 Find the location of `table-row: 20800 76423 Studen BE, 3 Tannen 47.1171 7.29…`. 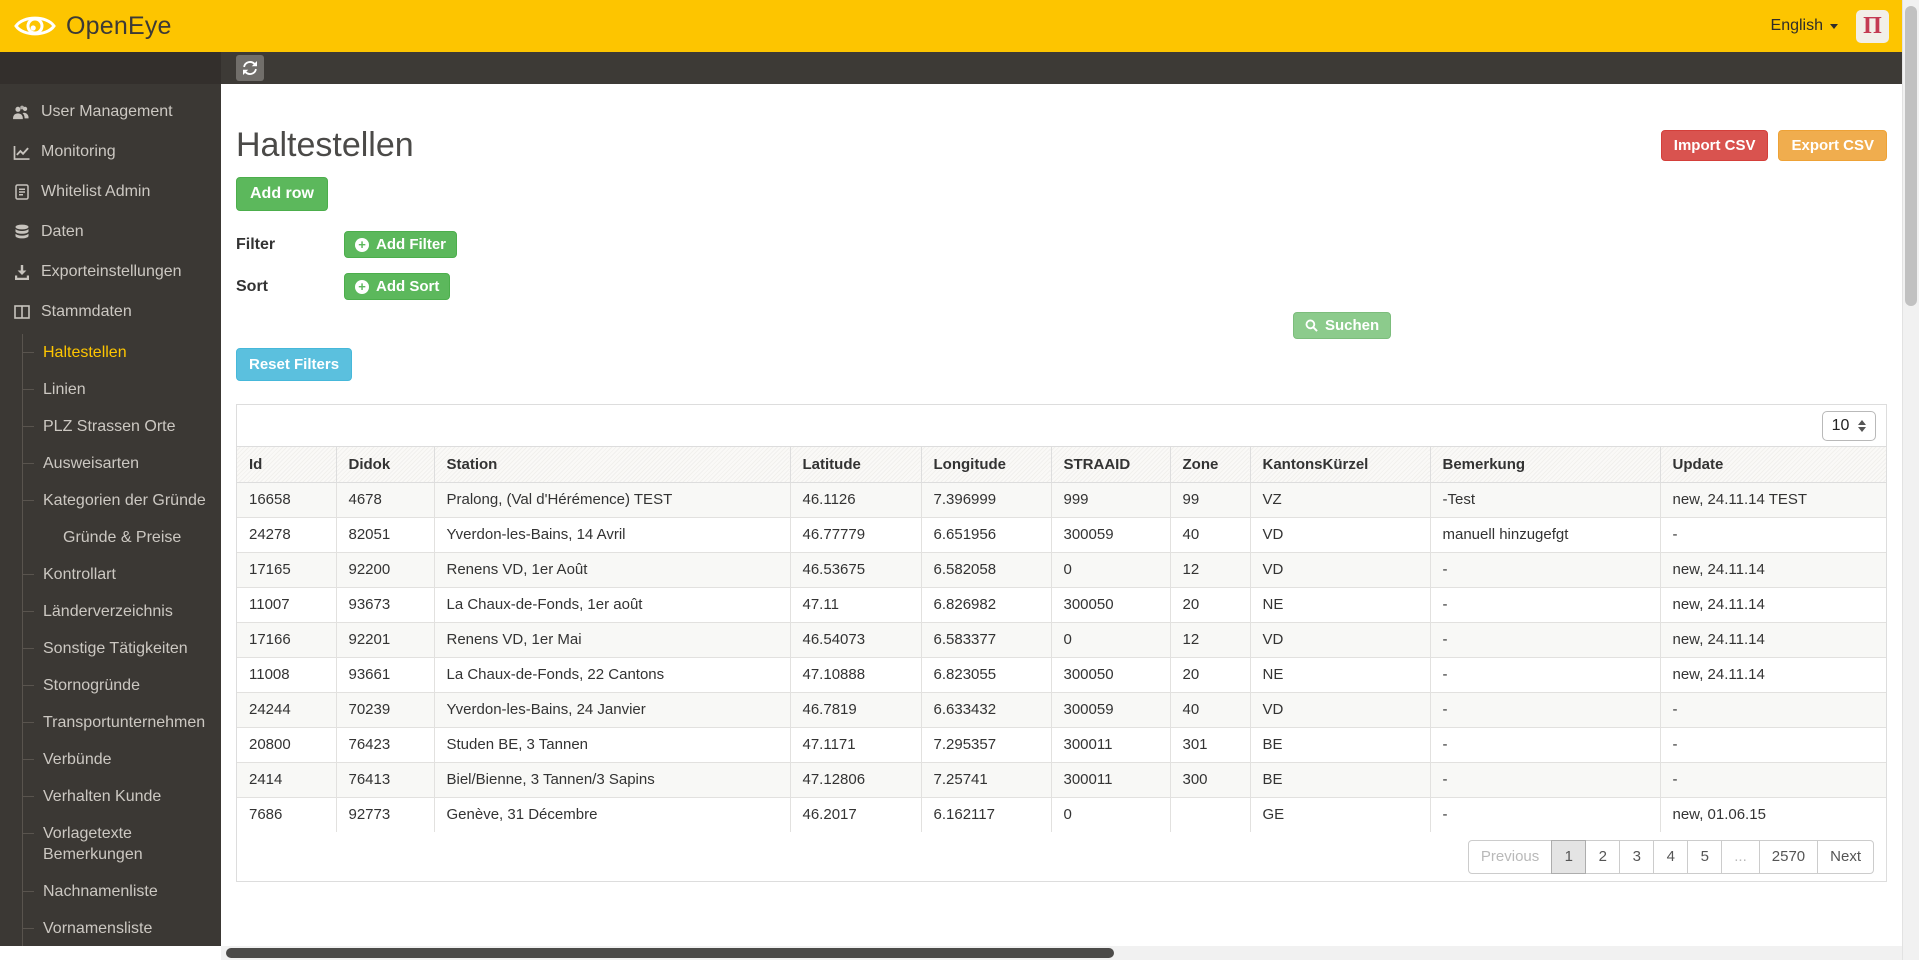

table-row: 20800 76423 Studen BE, 3 Tannen 47.1171 7.29… is located at coordinates (1061, 744).